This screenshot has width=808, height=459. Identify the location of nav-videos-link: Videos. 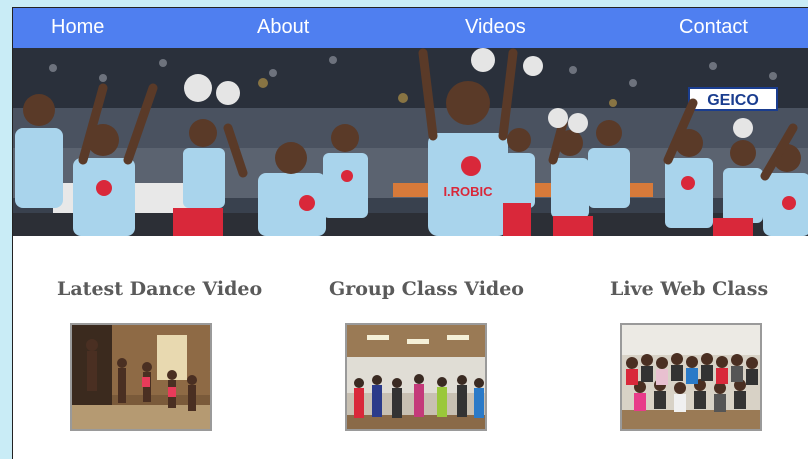
(495, 27).